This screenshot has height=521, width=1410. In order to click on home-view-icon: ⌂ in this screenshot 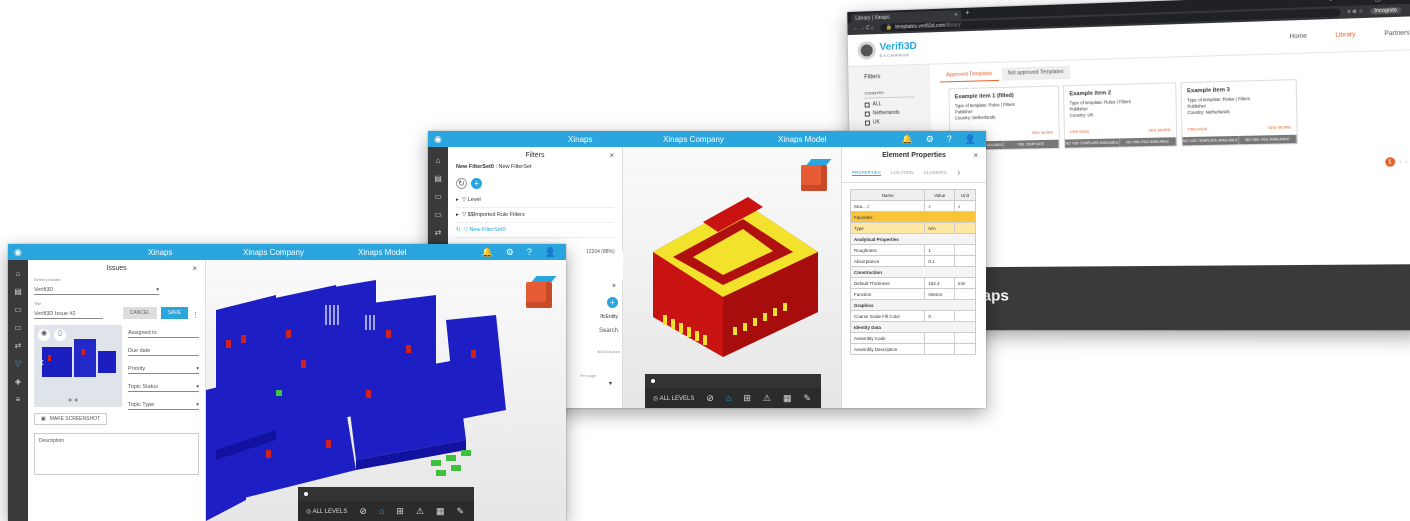, I will do `click(728, 398)`.